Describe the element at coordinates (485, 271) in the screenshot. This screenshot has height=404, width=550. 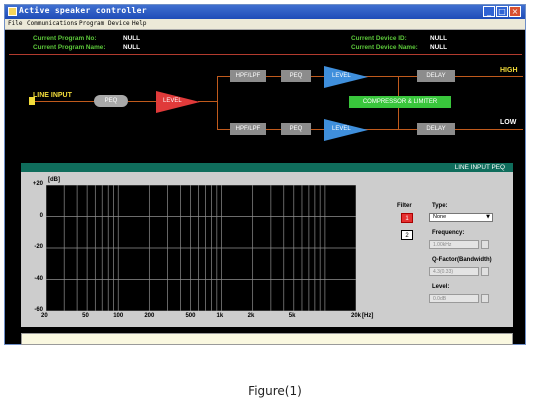
I see `q-factor-stepper` at that location.